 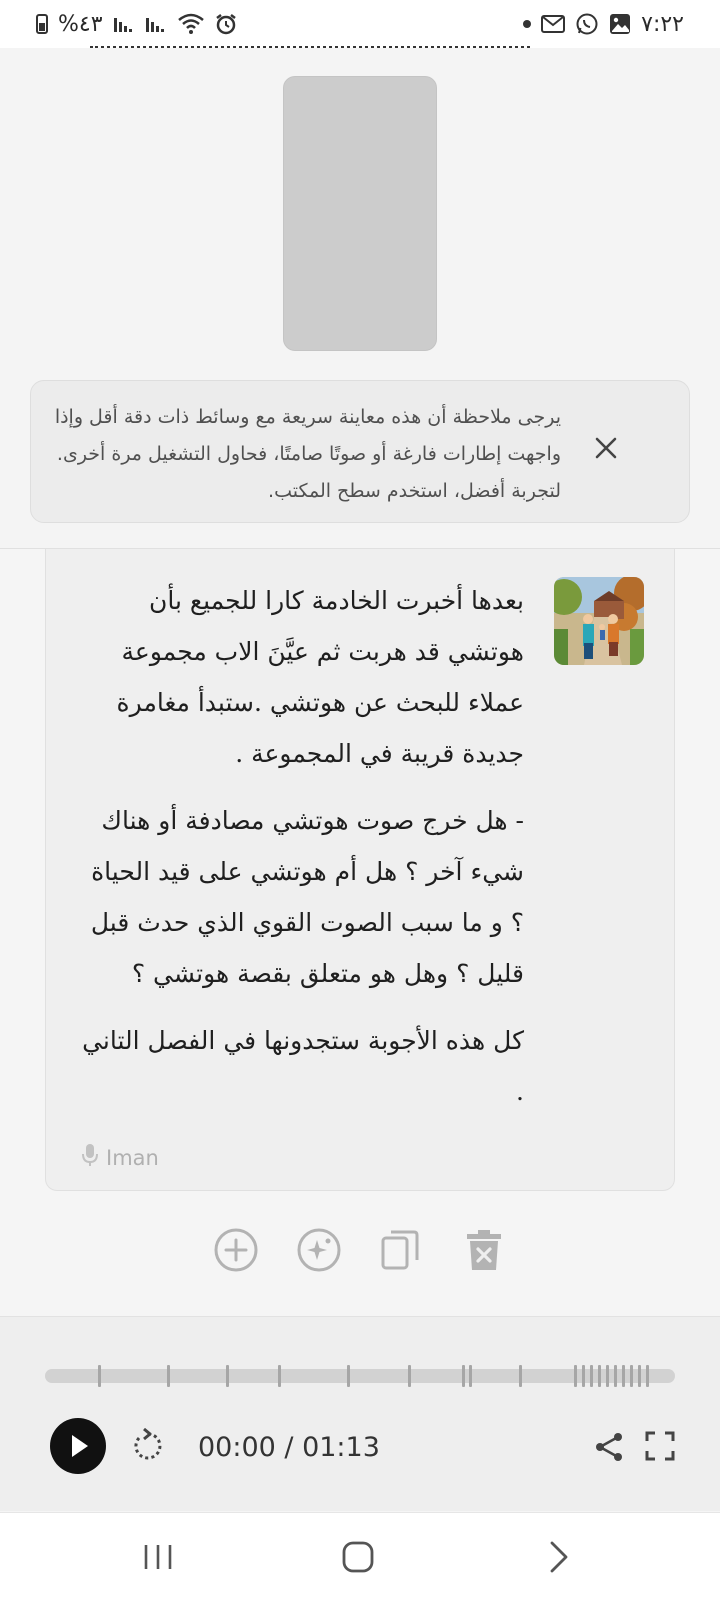 I want to click on notification-dot-icon, so click(x=527, y=24).